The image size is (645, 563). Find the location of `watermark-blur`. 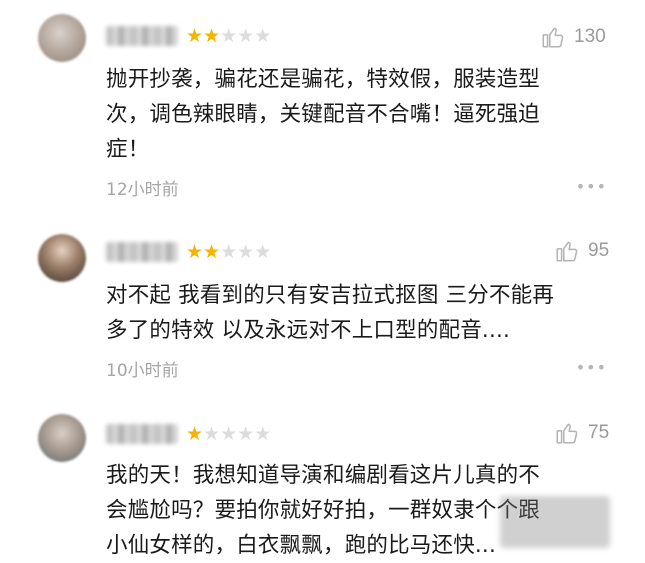

watermark-blur is located at coordinates (555, 522).